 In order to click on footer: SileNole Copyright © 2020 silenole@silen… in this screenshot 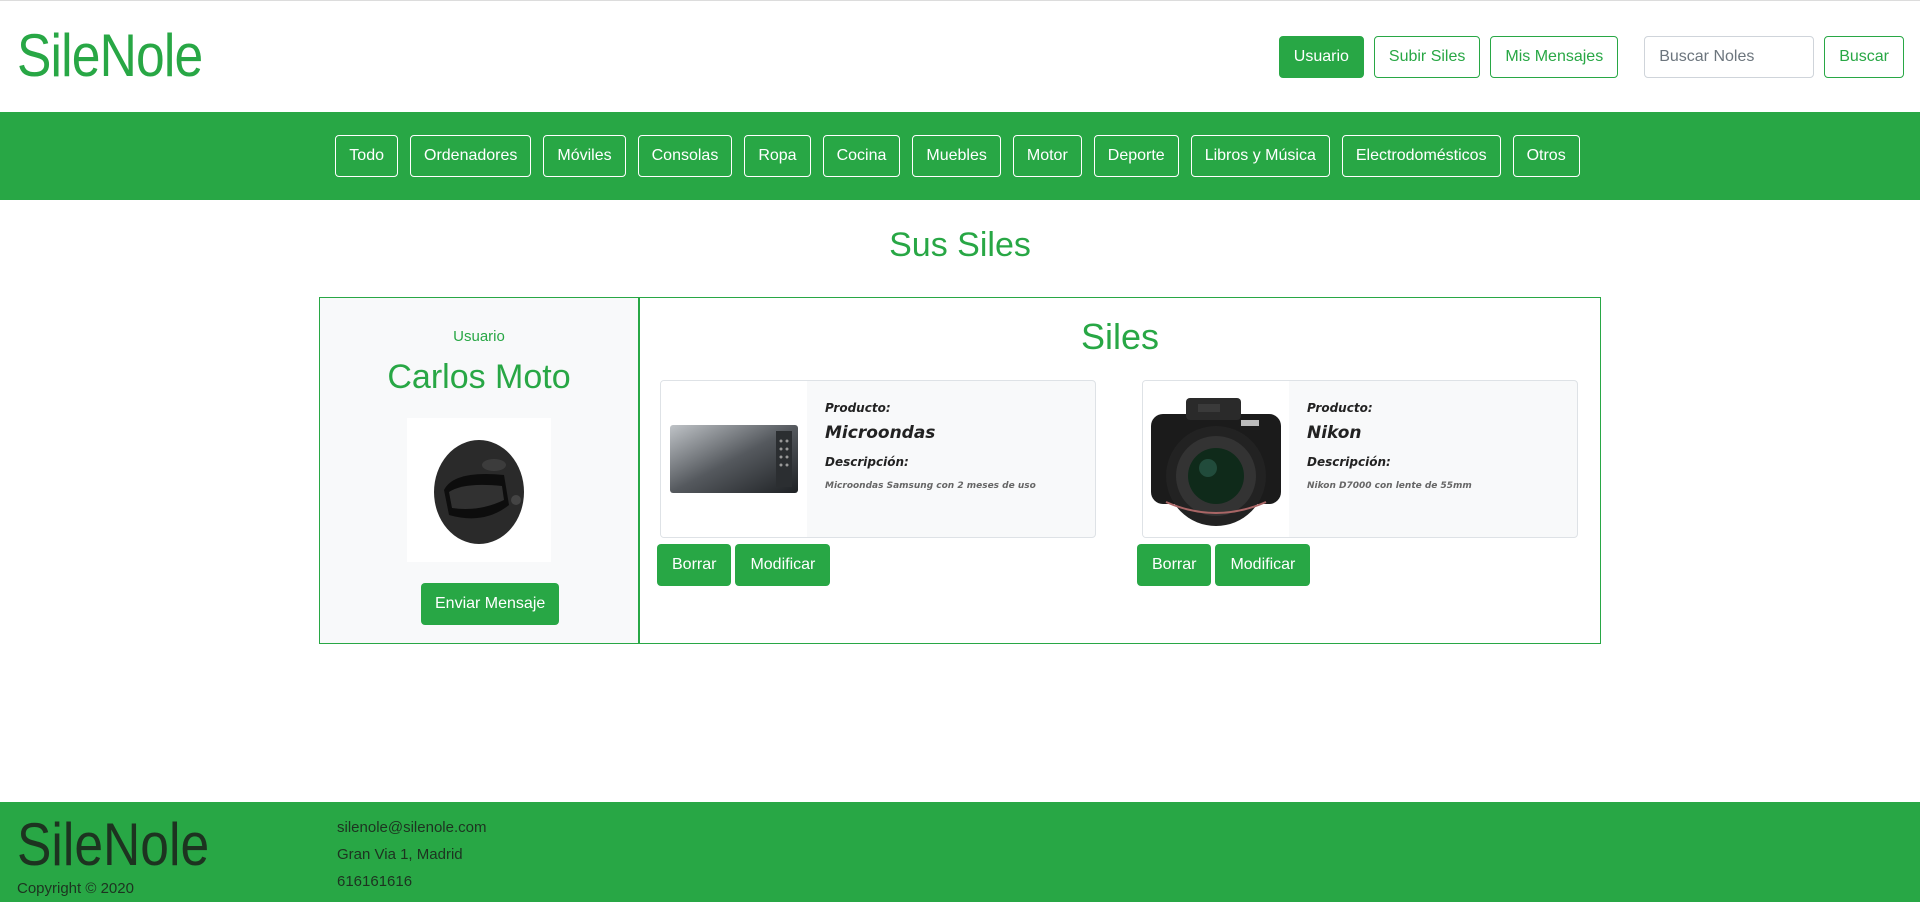, I will do `click(960, 852)`.